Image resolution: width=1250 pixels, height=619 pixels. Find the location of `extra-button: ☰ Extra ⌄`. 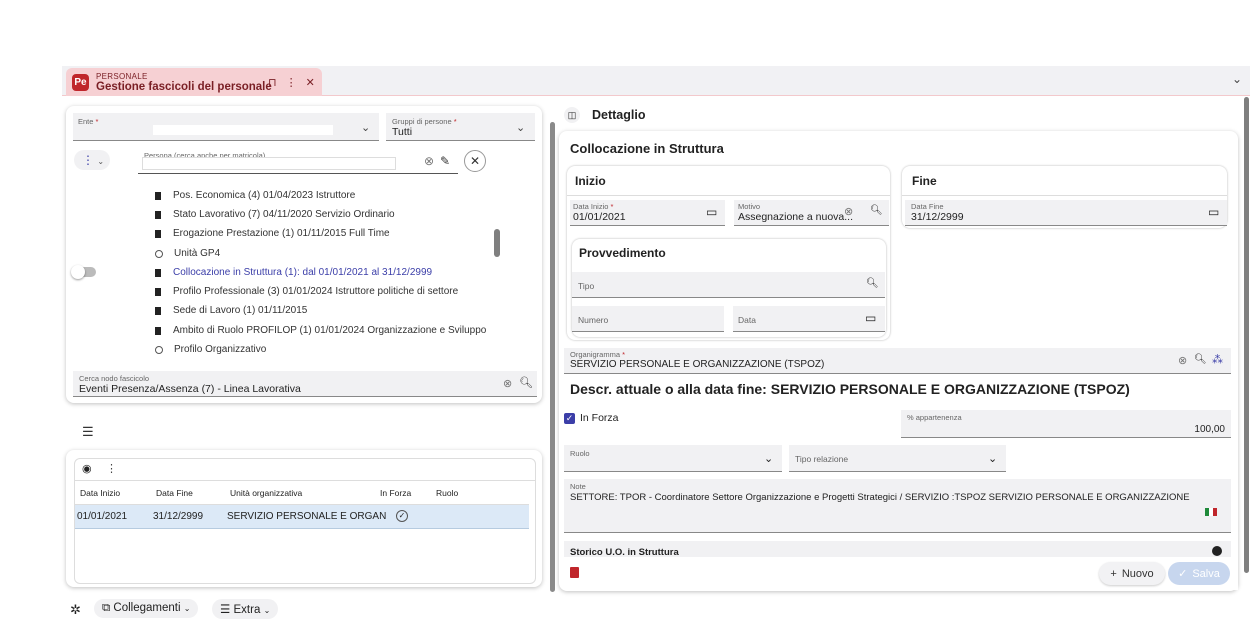

extra-button: ☰ Extra ⌄ is located at coordinates (245, 609).